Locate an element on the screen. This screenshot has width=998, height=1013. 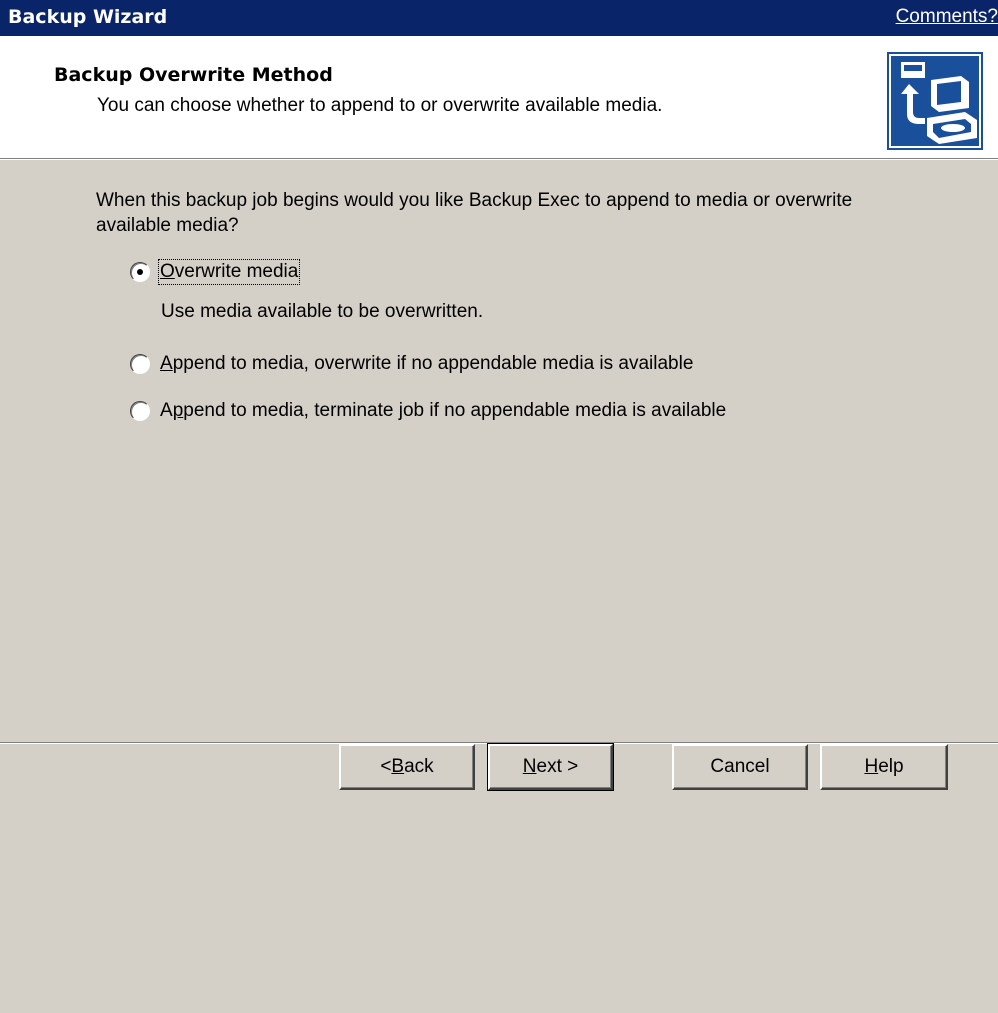
next-button: Next > is located at coordinates (550, 767).